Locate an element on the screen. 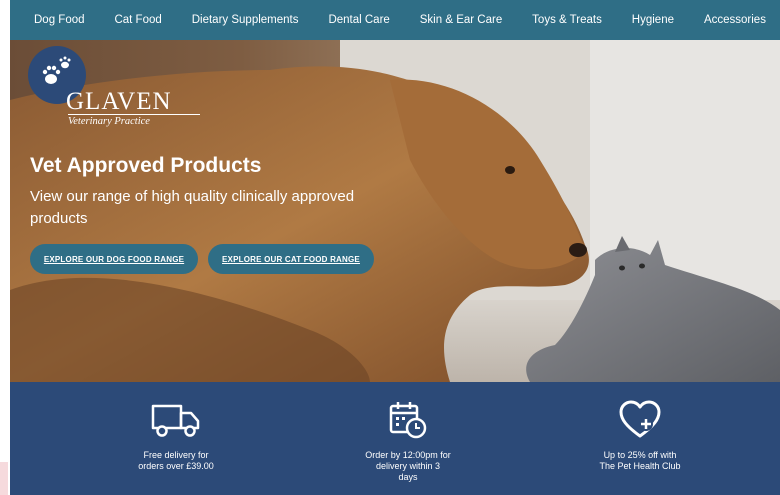  logo-name: GLAVEN is located at coordinates (119, 101).